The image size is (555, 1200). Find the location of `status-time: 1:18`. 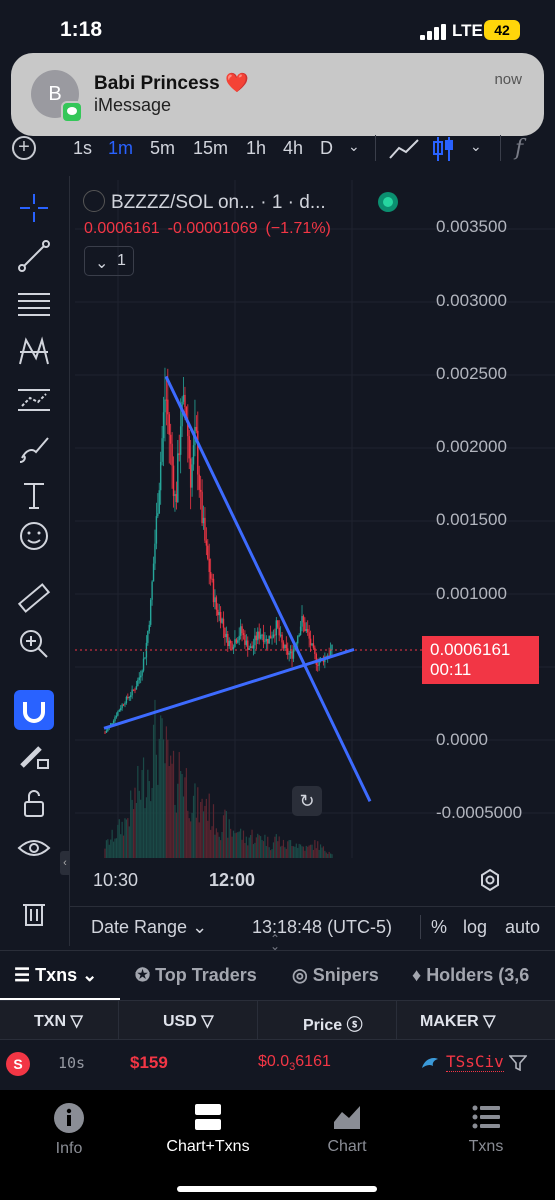

status-time: 1:18 is located at coordinates (81, 29).